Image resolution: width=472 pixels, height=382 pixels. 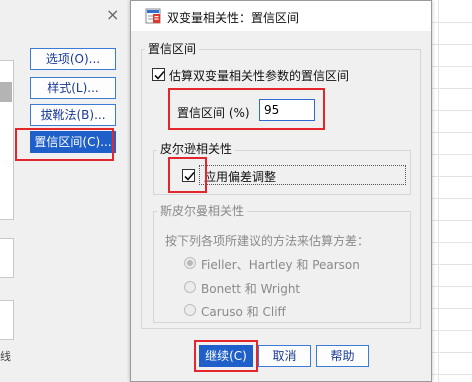 I want to click on title-bar: 双变量相关性：置信区间, so click(x=281, y=16).